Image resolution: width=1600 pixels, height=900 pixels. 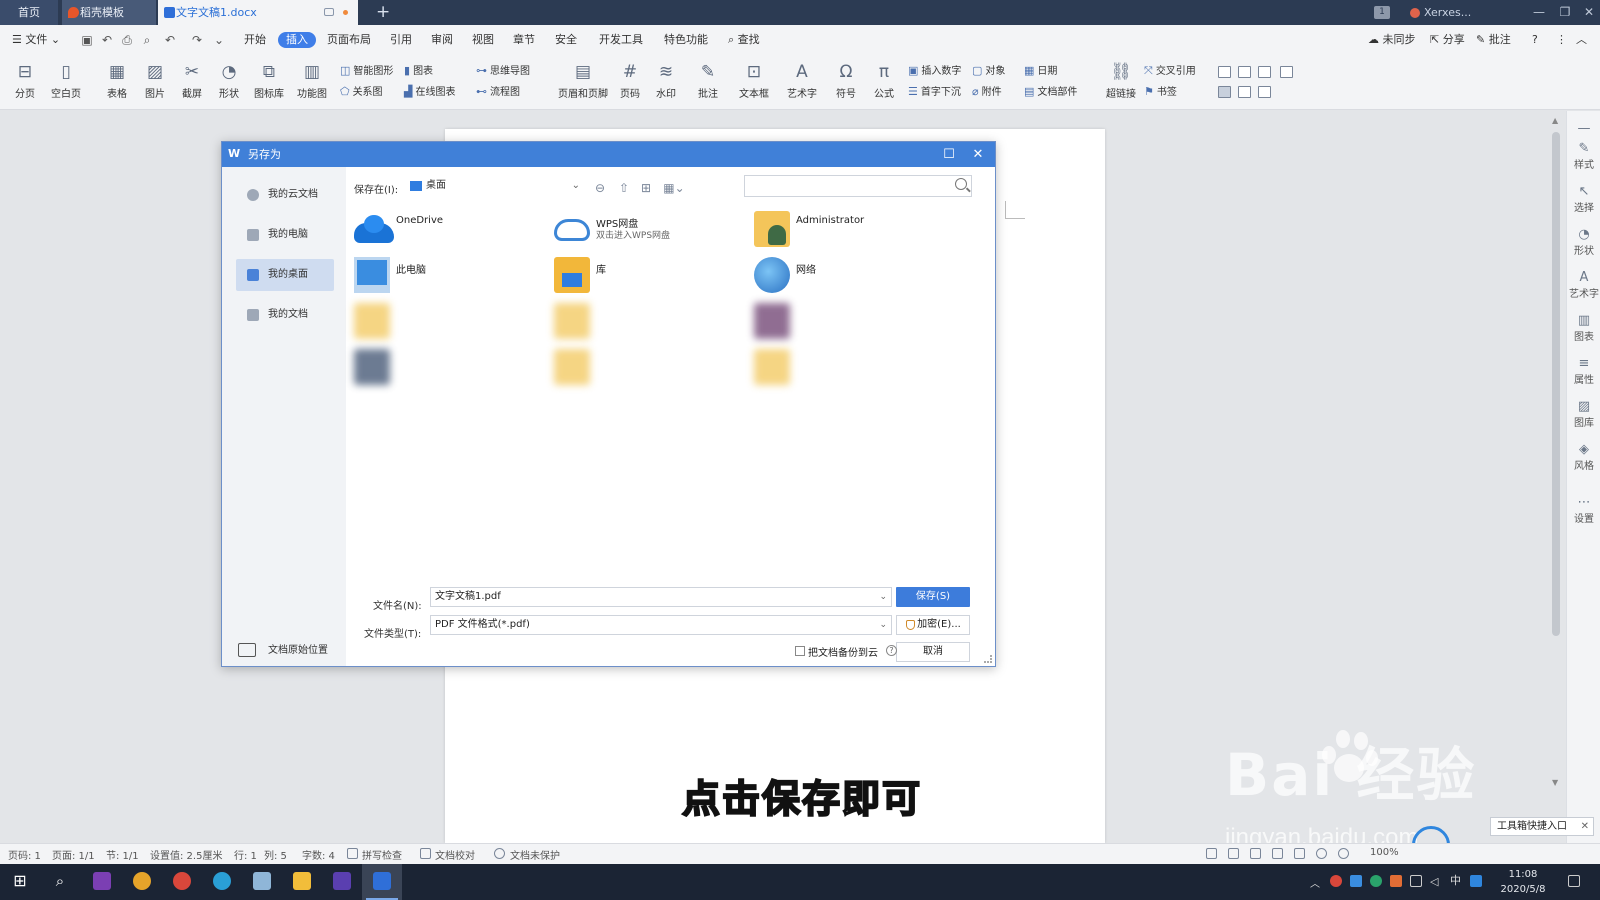 What do you see at coordinates (1040, 71) in the screenshot?
I see `date-button: ▦ 日期` at bounding box center [1040, 71].